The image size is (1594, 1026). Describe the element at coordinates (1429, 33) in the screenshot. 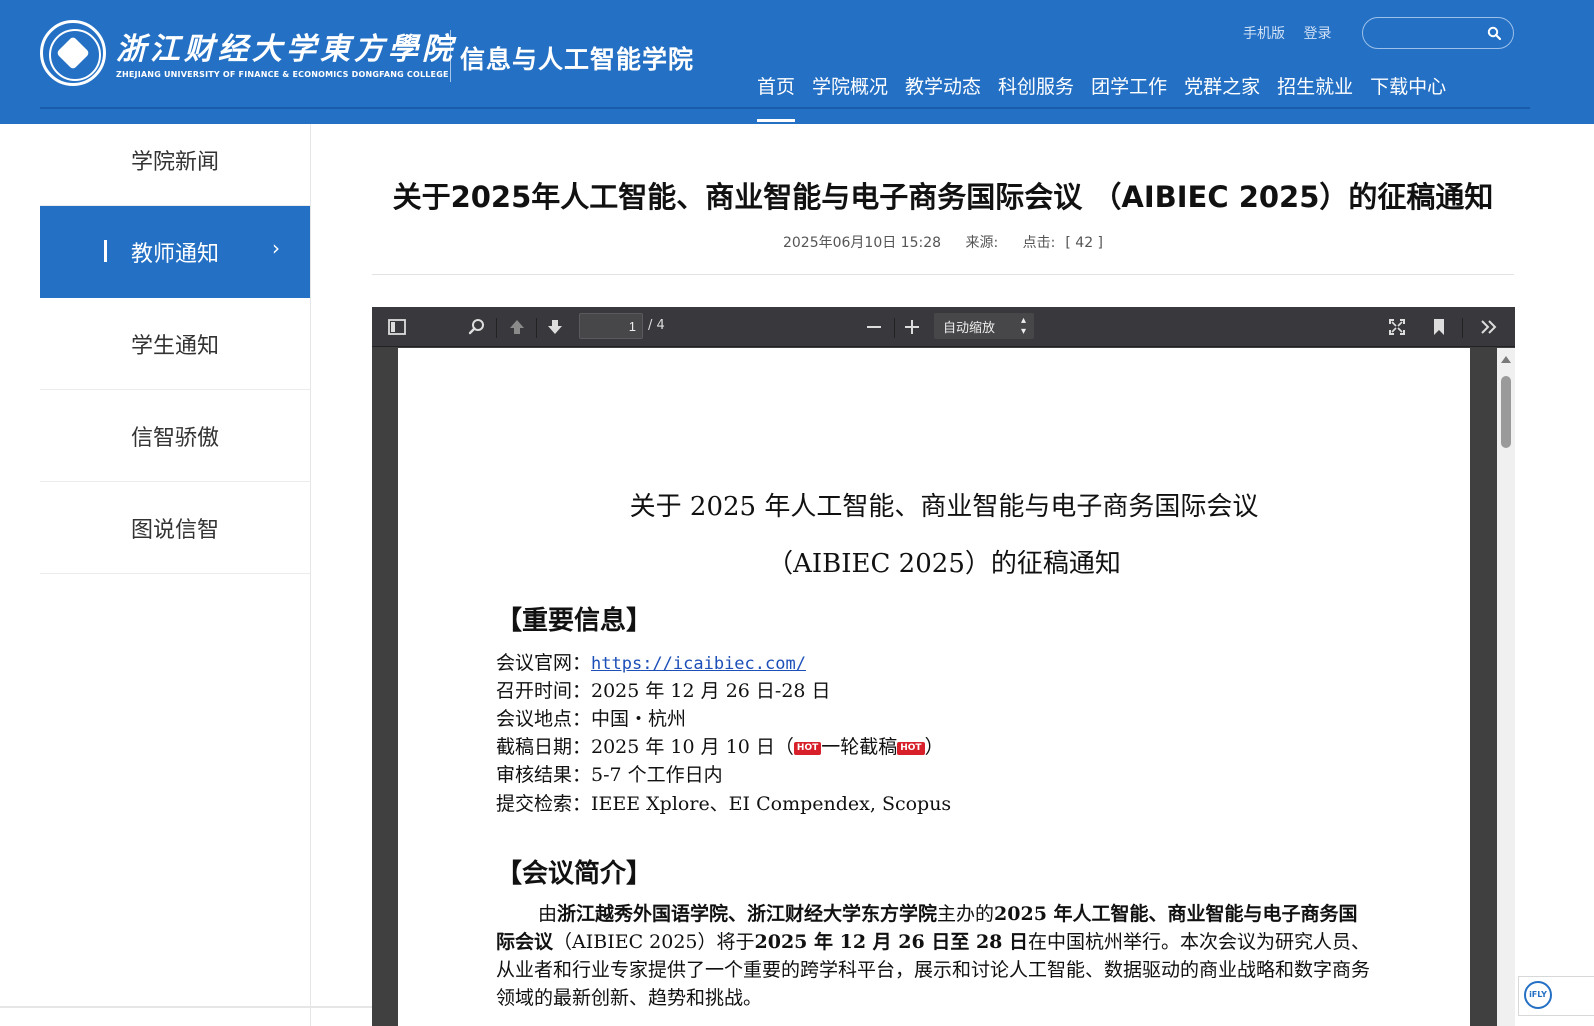

I see `search-input` at that location.